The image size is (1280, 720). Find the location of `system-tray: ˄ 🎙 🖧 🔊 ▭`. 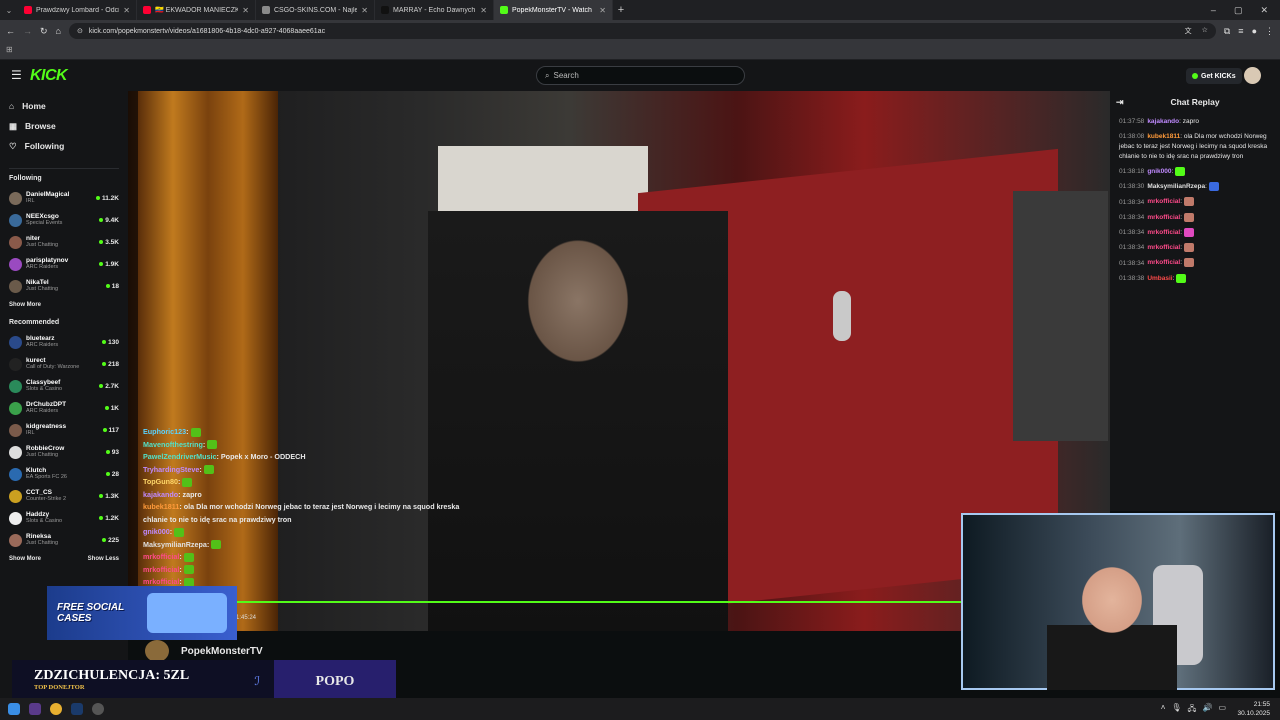

system-tray: ˄ 🎙 🖧 🔊 ▭ is located at coordinates (1193, 710).